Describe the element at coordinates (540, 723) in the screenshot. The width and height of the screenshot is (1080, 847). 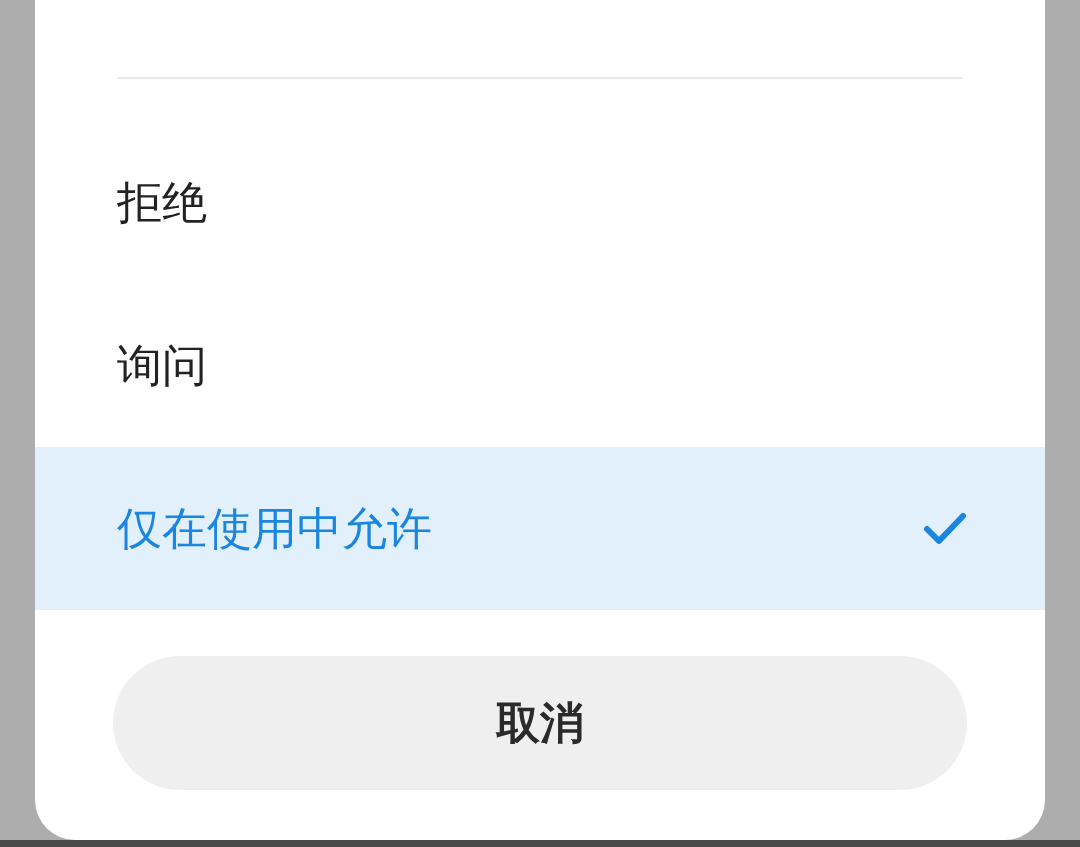
I see `cancel-button: 取消` at that location.